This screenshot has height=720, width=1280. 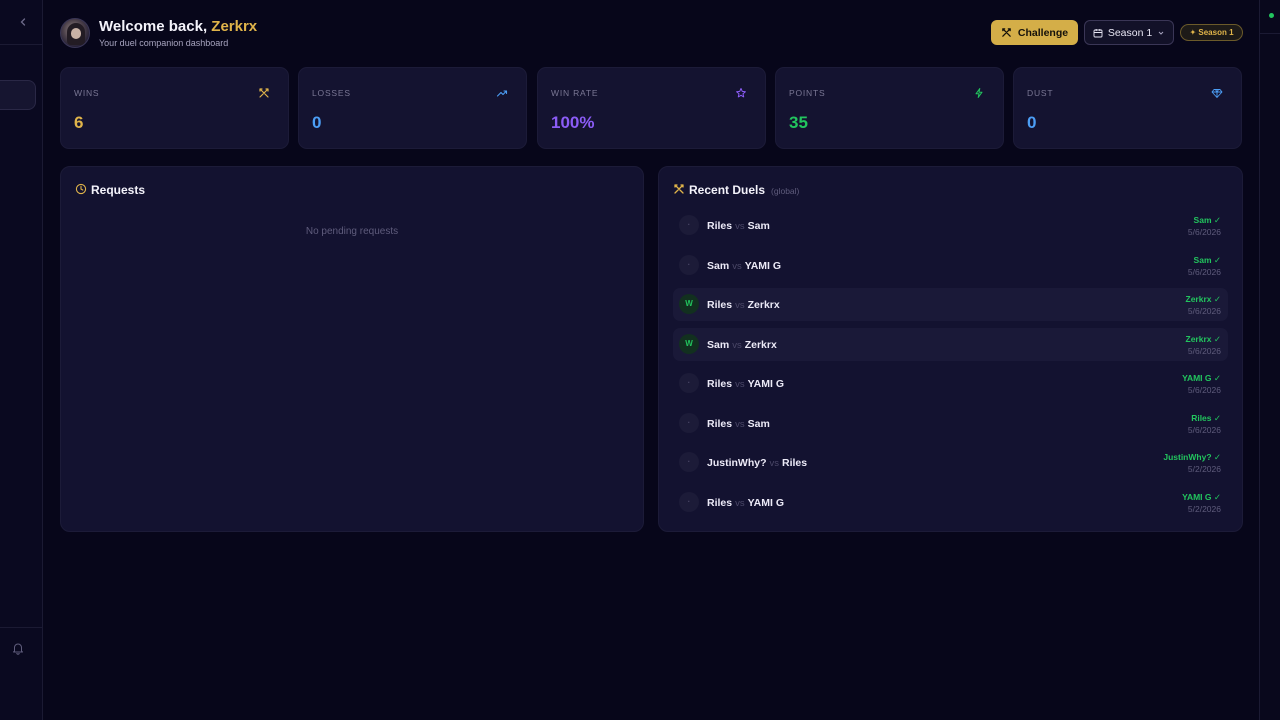 What do you see at coordinates (412, 108) in the screenshot?
I see `stat-card-losses: LOSSES 0` at bounding box center [412, 108].